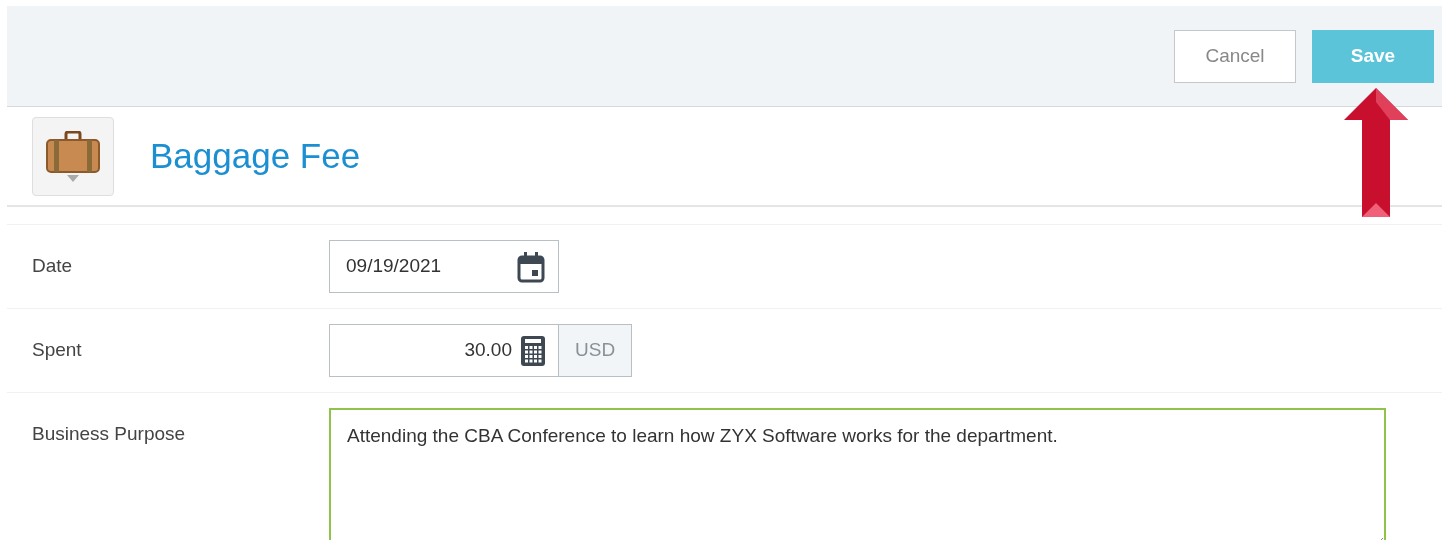 Image resolution: width=1442 pixels, height=540 pixels. I want to click on suitcase-icon, so click(73, 151).